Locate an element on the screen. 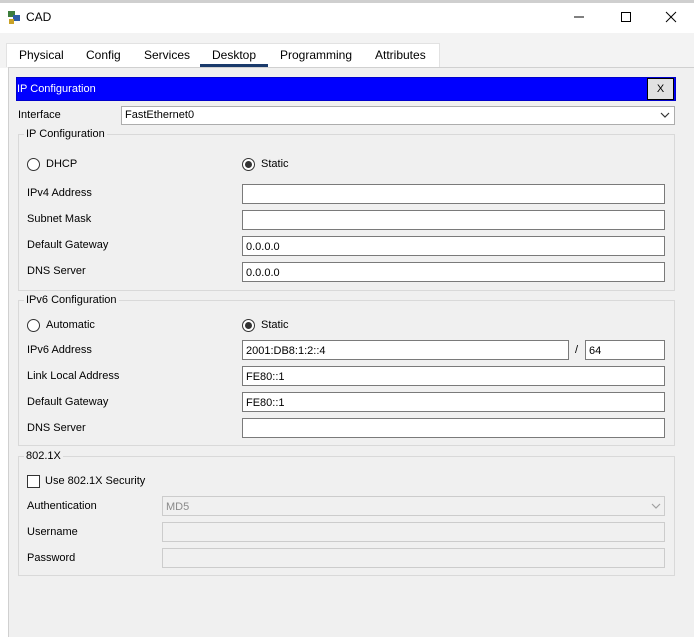 The width and height of the screenshot is (694, 637). ipv4-dns-server-label: DNS Server is located at coordinates (56, 271).